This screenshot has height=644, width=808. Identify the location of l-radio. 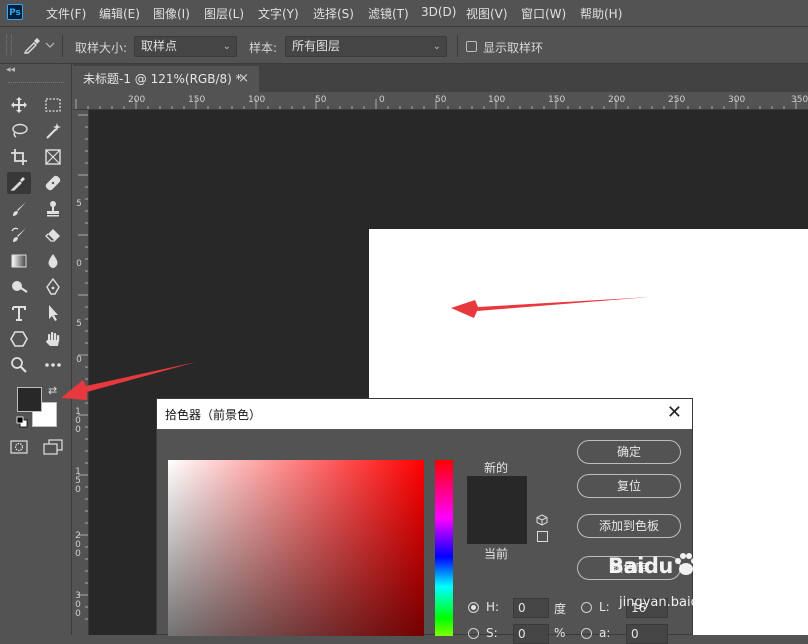
(586, 607).